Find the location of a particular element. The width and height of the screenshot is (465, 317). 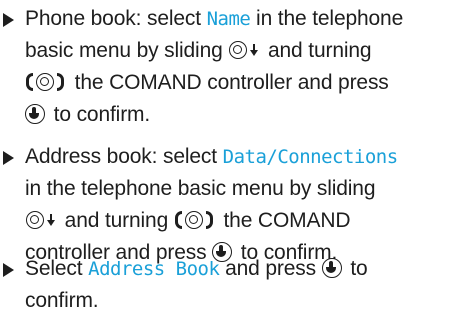

step-line: Select Address Book and press to is located at coordinates (245, 269).